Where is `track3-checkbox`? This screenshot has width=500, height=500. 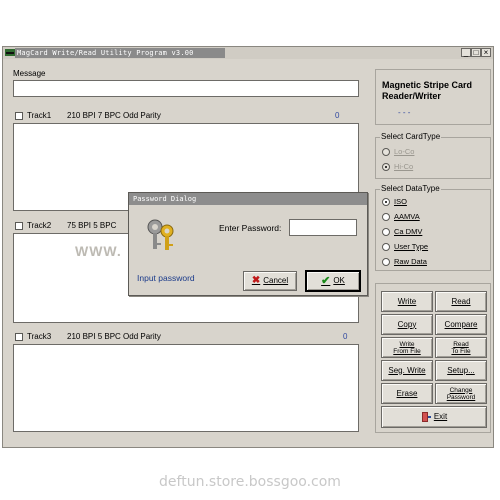
track3-checkbox is located at coordinates (19, 337).